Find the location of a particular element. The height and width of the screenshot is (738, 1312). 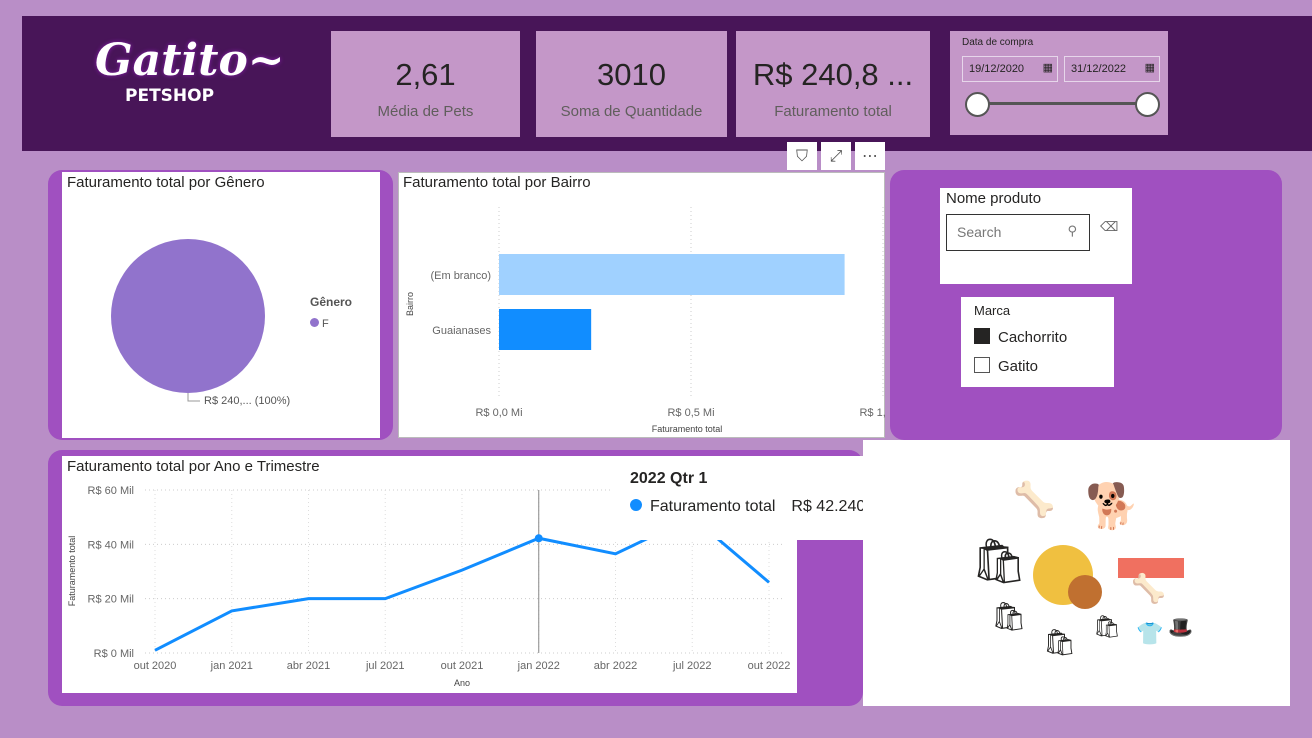

y-tick-label: R$ 0 Mil is located at coordinates (114, 654).